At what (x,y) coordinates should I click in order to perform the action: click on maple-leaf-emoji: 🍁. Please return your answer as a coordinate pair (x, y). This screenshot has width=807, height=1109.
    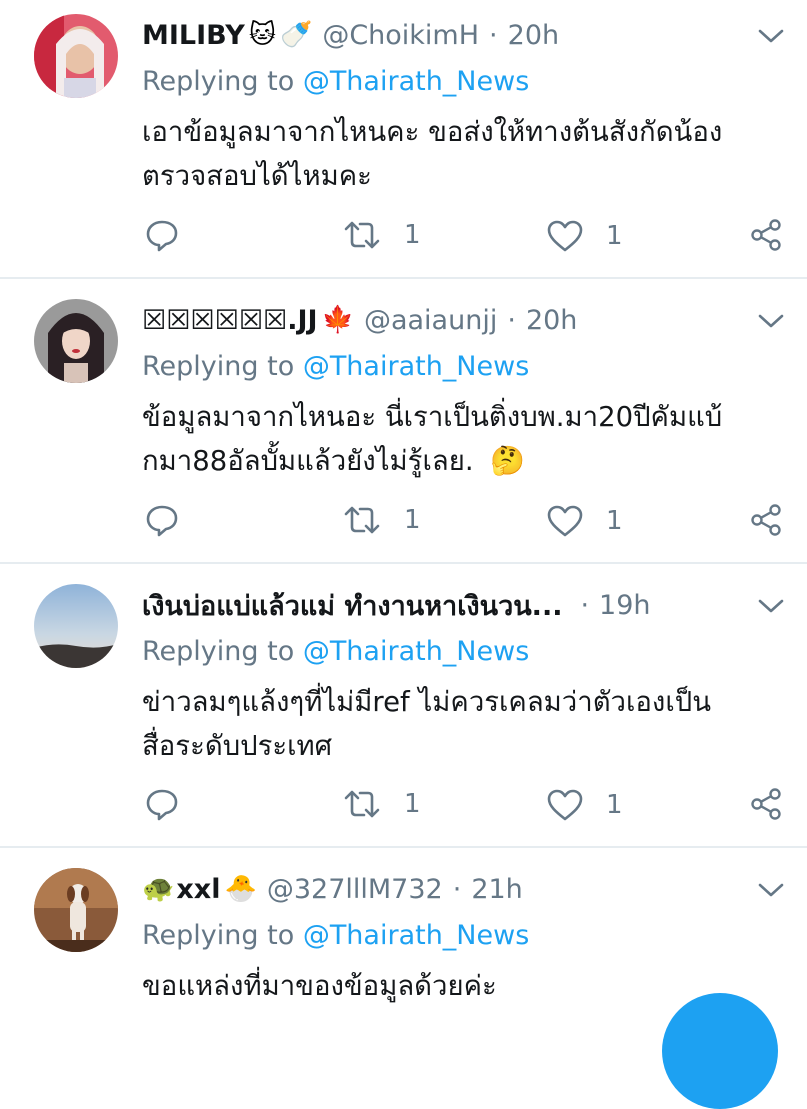
    Looking at the image, I should click on (337, 320).